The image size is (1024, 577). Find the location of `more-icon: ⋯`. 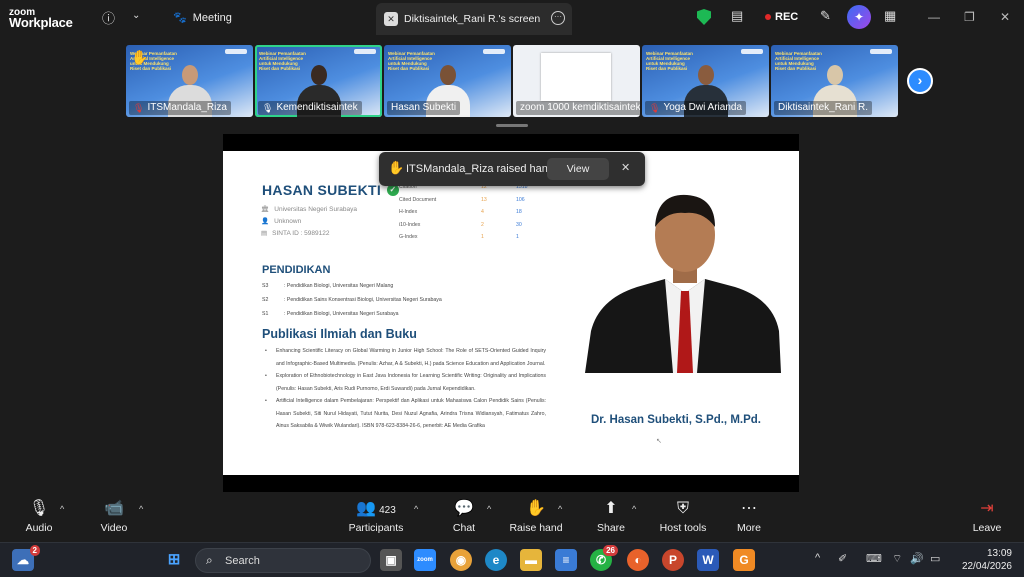

more-icon: ⋯ is located at coordinates (749, 508).